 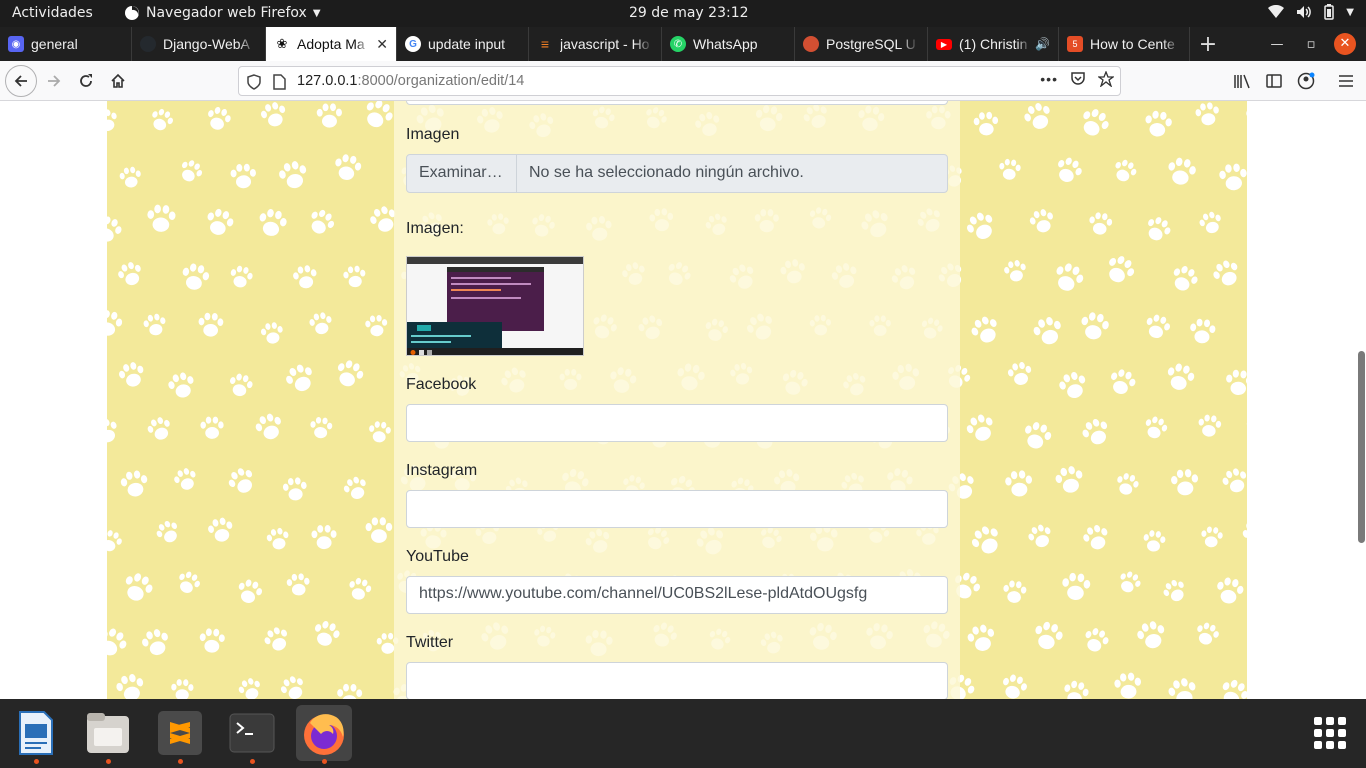 I want to click on tab-postgresql: PostgreSQL U, so click(x=861, y=44).